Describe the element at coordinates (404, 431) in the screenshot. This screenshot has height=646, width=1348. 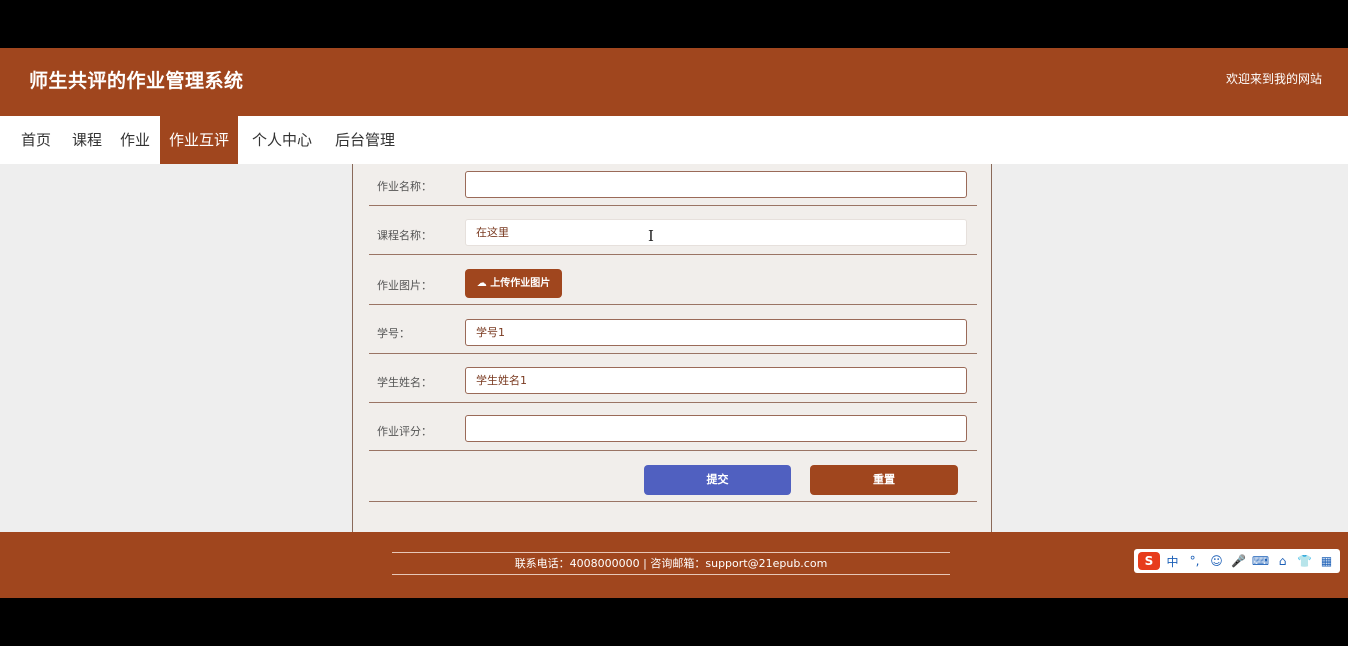
I see `homework-score-label: 作业评分：` at that location.